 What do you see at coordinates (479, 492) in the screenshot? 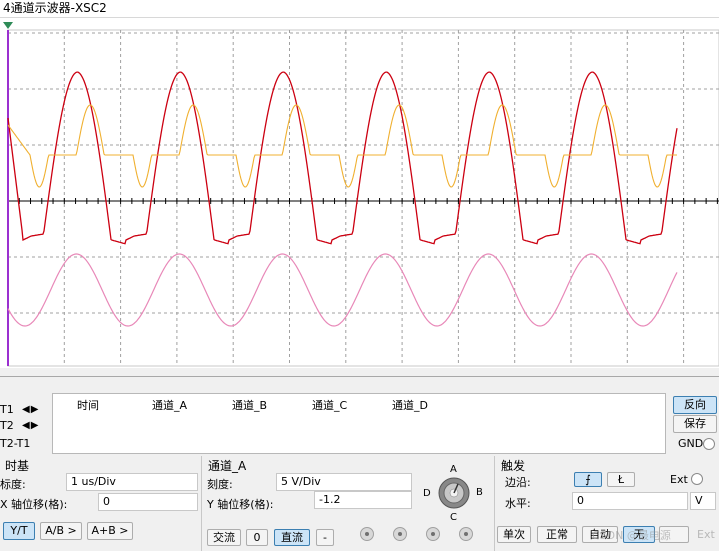
I see `knob-label-b: B` at bounding box center [479, 492].